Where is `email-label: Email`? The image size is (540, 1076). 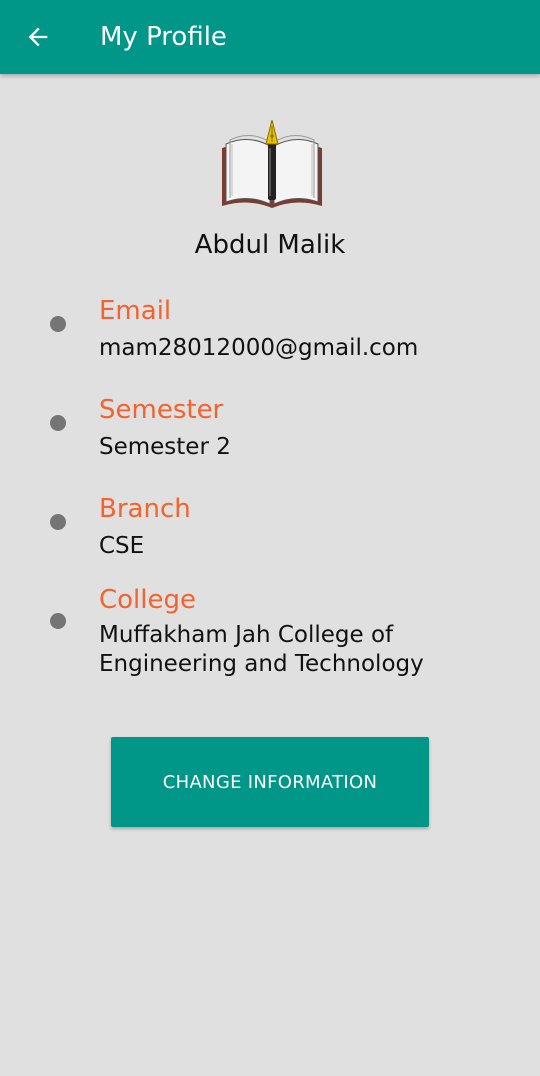
email-label: Email is located at coordinates (135, 311).